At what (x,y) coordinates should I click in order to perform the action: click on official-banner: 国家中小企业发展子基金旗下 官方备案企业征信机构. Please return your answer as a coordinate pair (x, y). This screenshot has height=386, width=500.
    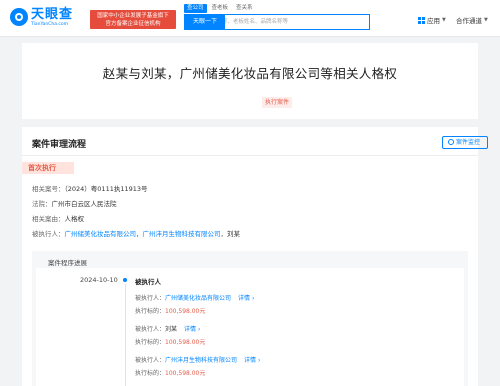
    Looking at the image, I should click on (133, 19).